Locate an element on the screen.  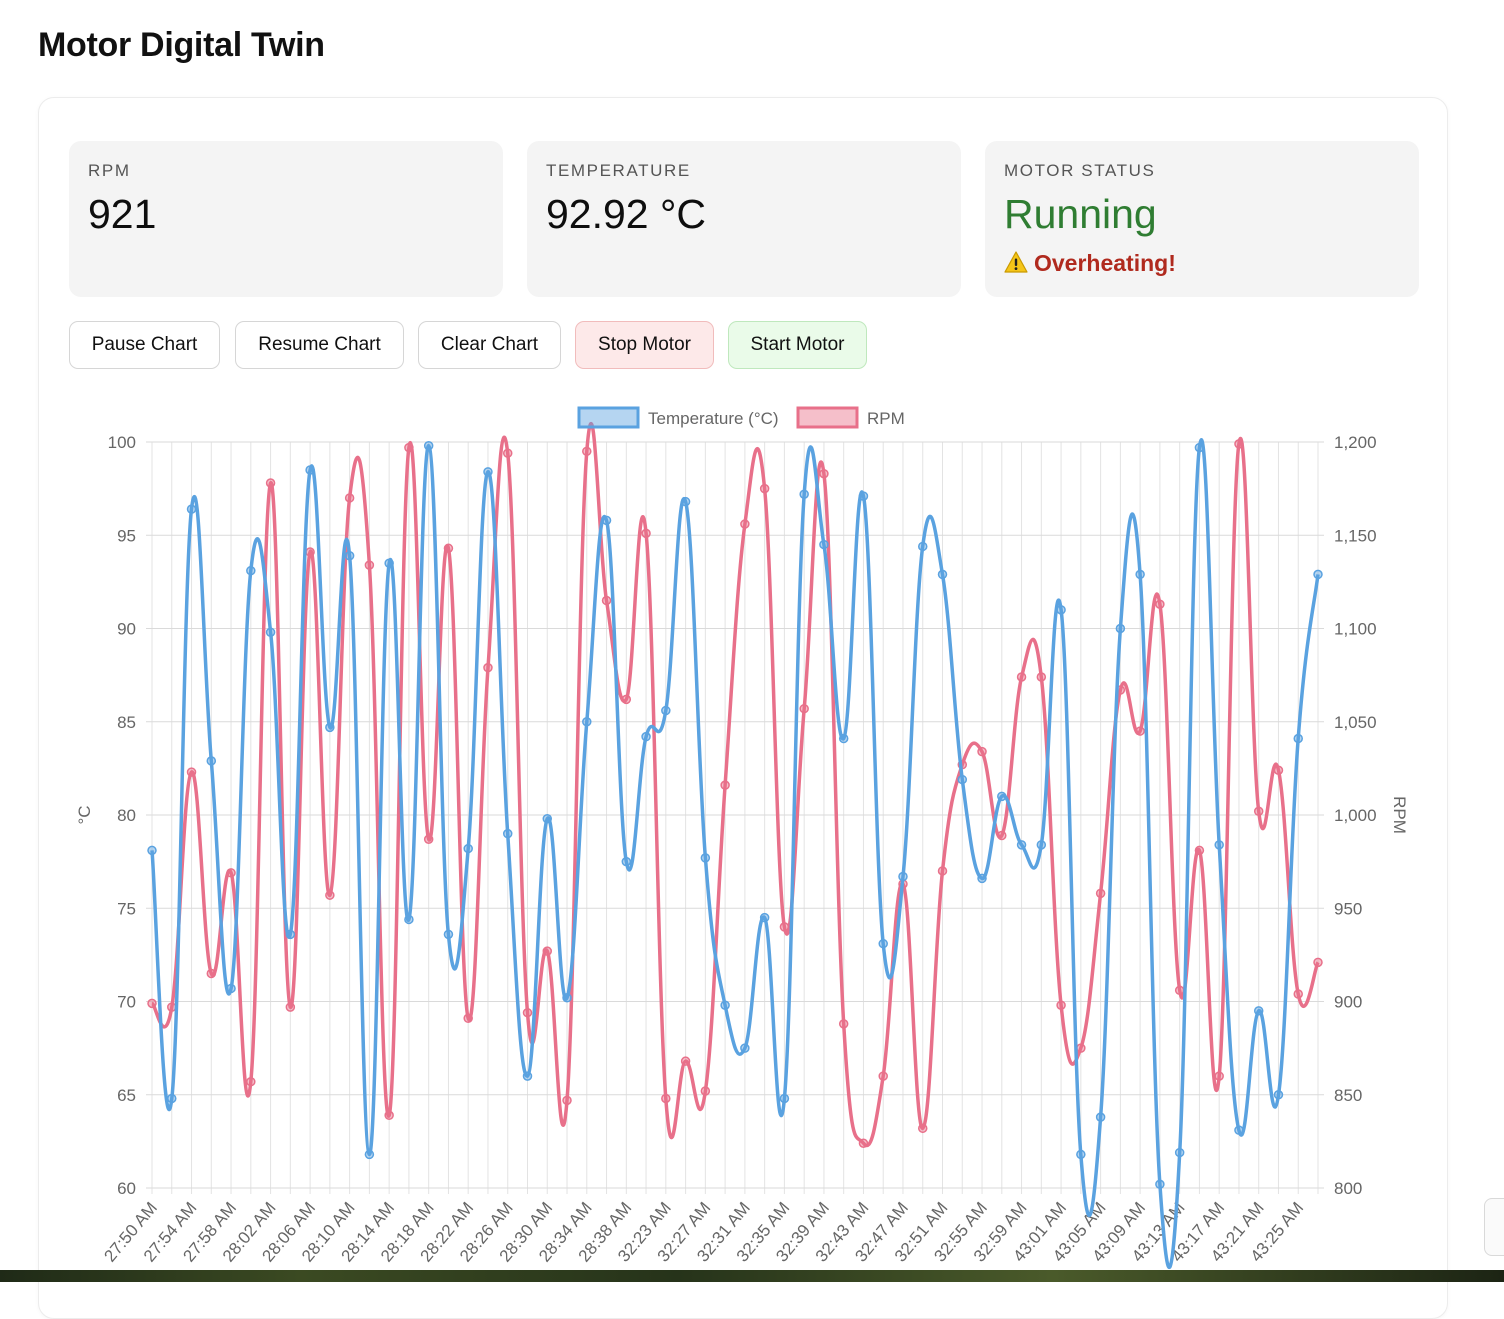
y-right-tick-label: 950 is located at coordinates (1348, 908).